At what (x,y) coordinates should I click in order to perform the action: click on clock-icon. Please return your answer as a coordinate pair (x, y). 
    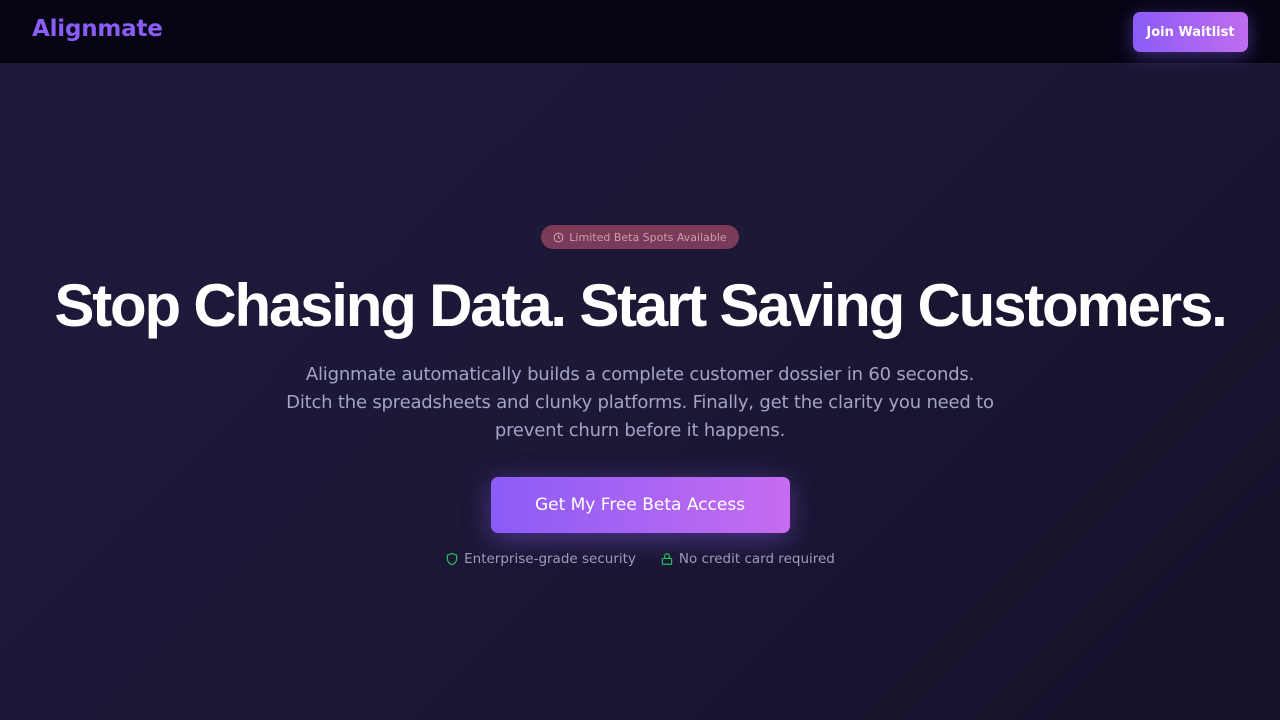
    Looking at the image, I should click on (558, 237).